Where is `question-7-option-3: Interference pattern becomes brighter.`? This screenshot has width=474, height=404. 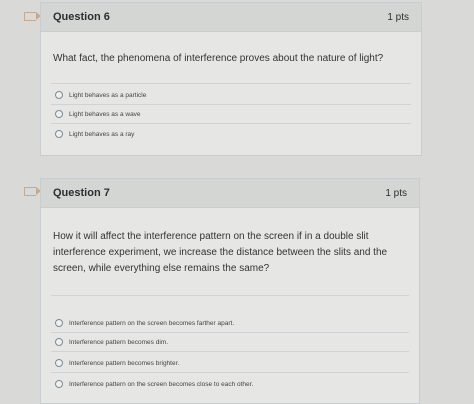
question-7-option-3: Interference pattern becomes brighter. is located at coordinates (117, 363).